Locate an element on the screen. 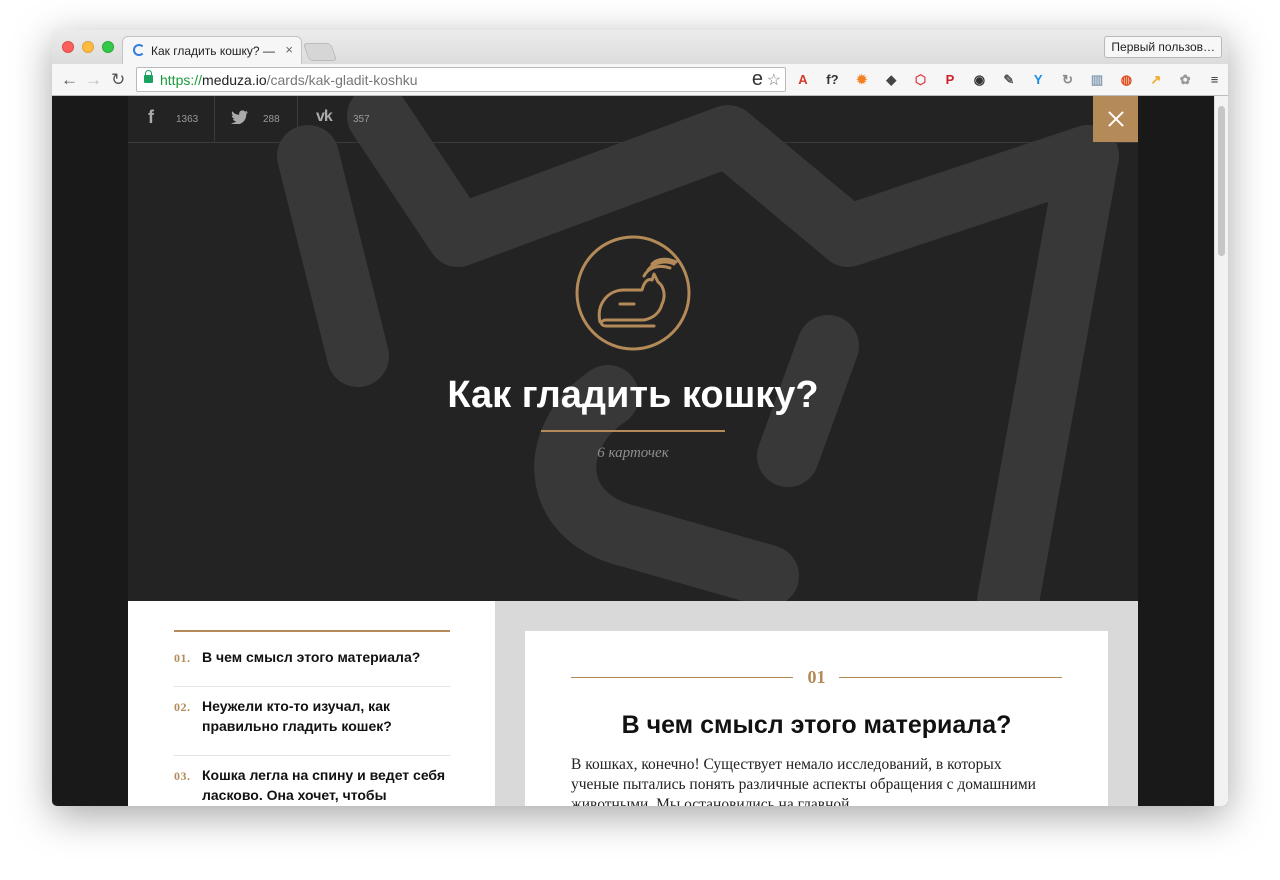  e-extension-icon: e is located at coordinates (757, 79).